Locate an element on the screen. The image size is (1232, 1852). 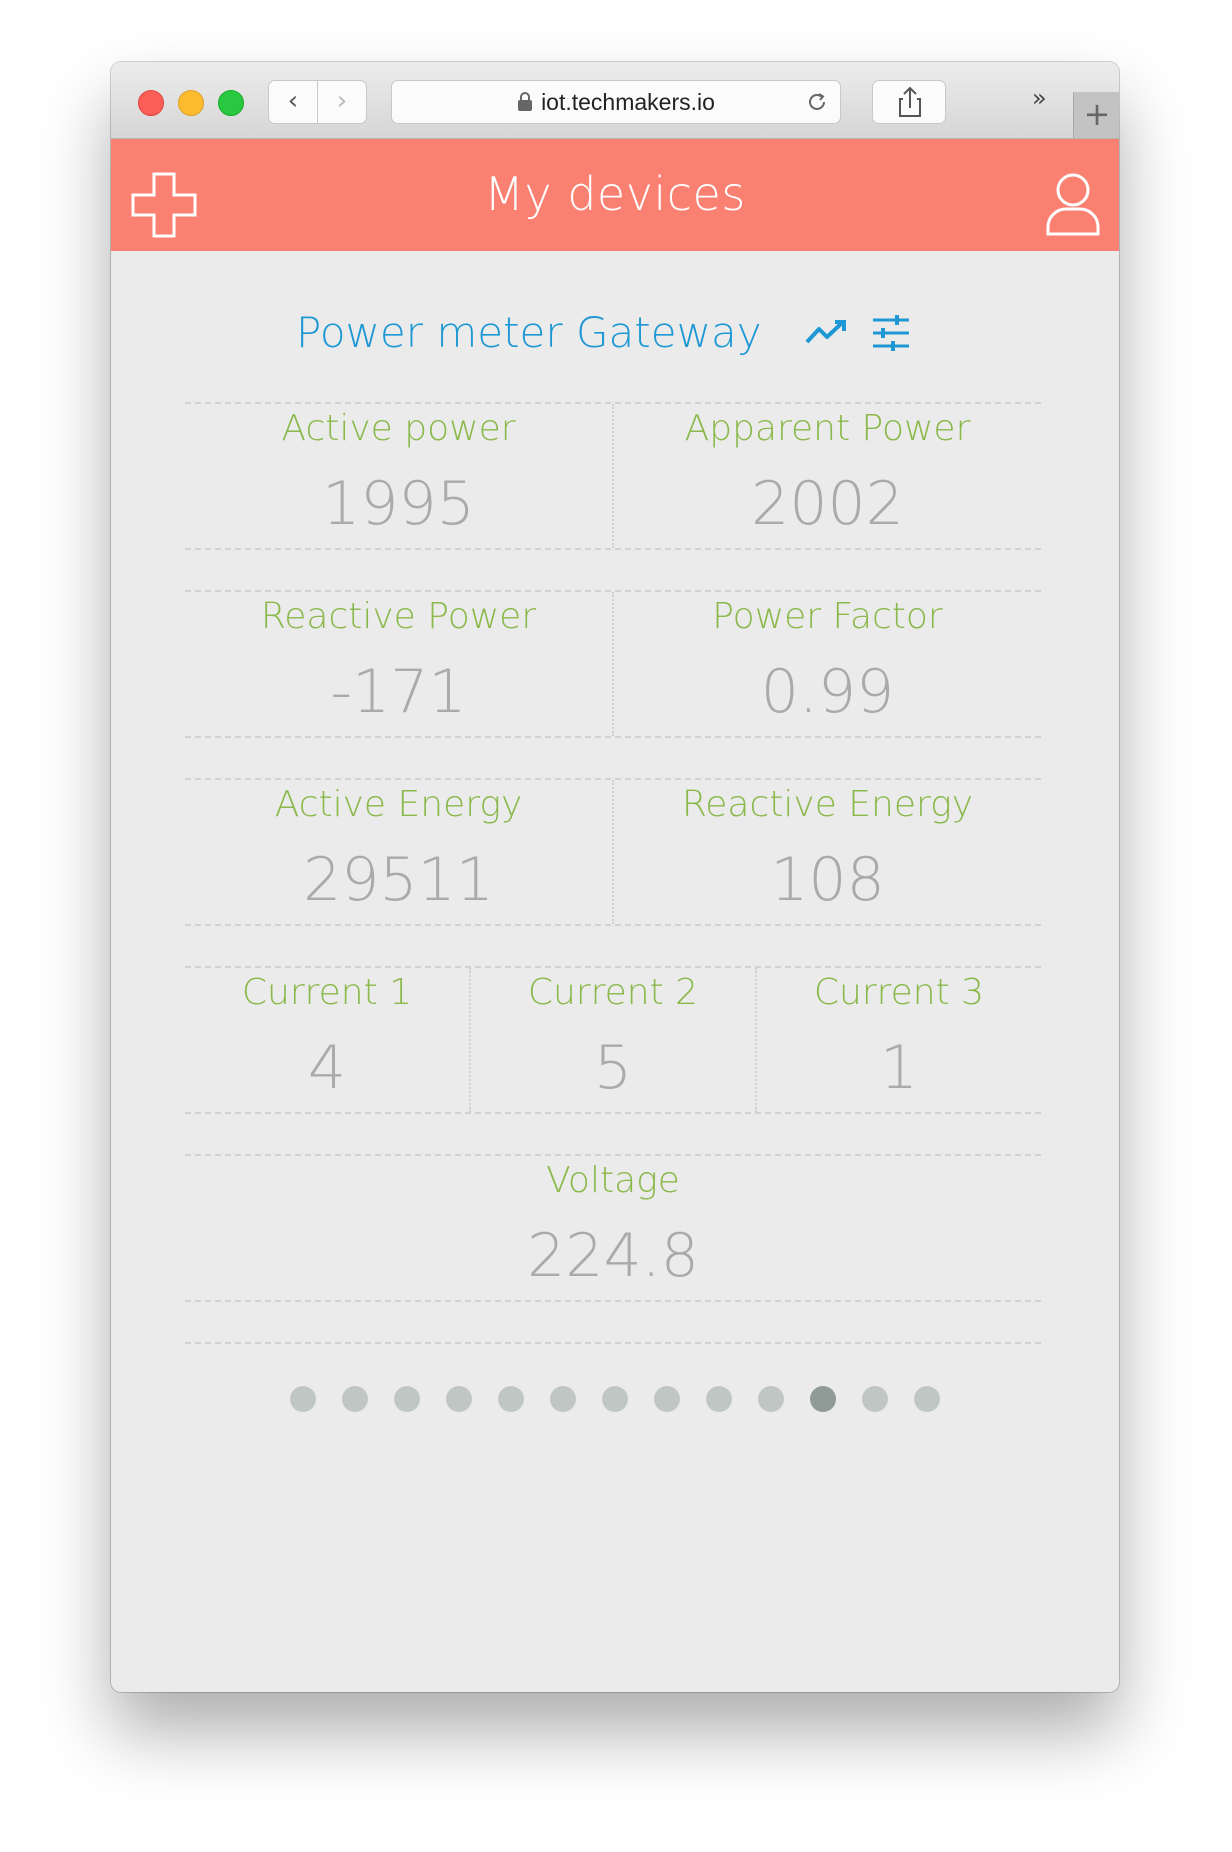
metrics-row: Voltage 224.8 is located at coordinates (613, 1228).